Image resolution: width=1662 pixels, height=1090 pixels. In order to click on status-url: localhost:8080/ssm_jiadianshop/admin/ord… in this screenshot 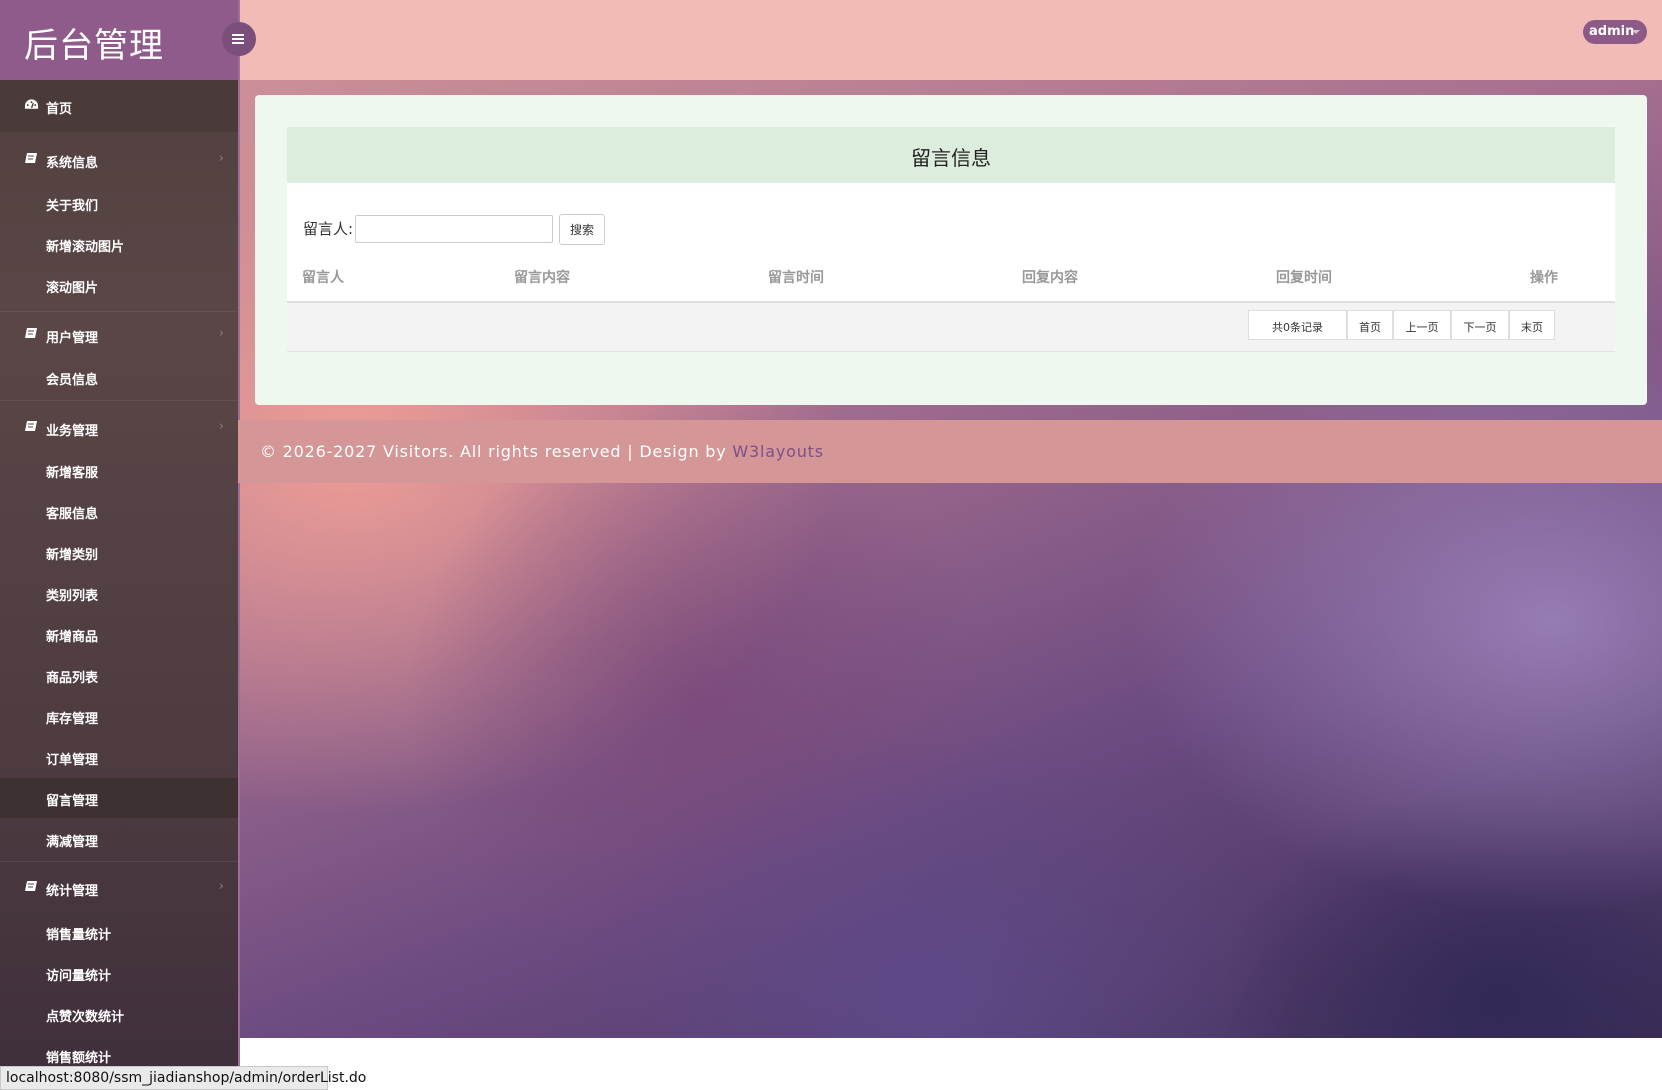, I will do `click(186, 1078)`.